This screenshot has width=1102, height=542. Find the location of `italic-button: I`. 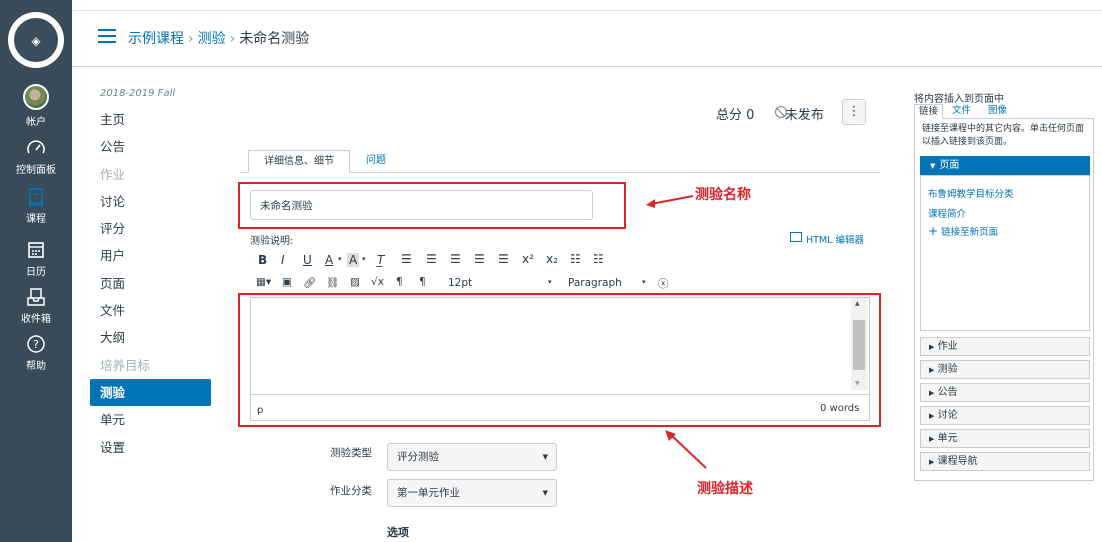

italic-button: I is located at coordinates (283, 260).